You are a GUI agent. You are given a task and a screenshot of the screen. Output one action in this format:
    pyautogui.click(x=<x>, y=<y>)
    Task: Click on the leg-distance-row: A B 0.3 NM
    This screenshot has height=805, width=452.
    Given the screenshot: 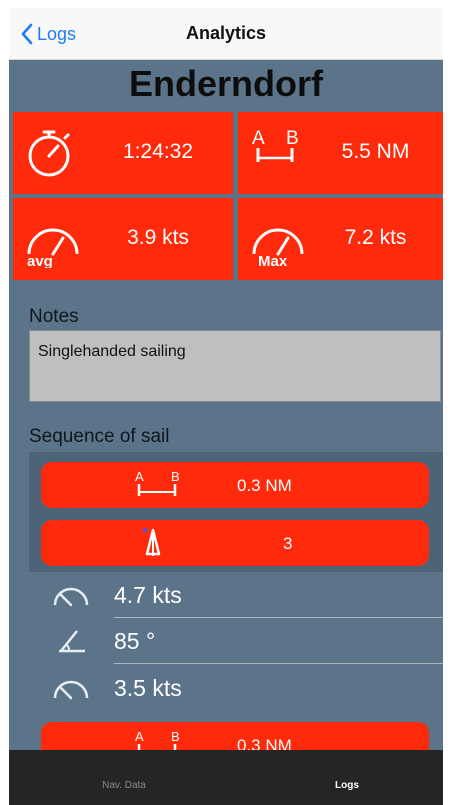 What is the action you would take?
    pyautogui.click(x=235, y=485)
    